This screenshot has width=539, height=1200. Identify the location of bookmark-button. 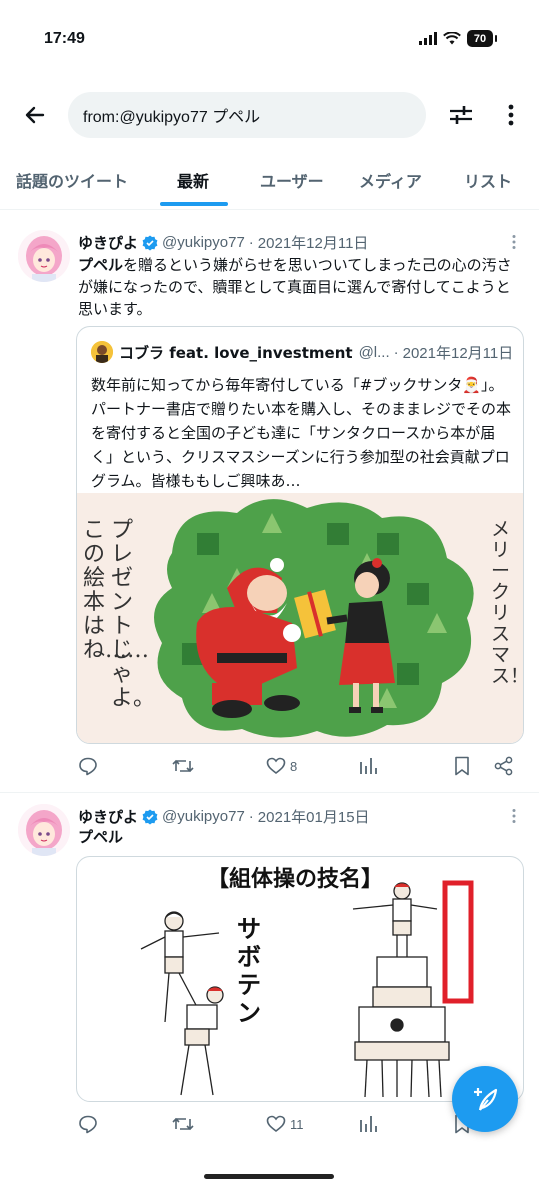
(462, 766).